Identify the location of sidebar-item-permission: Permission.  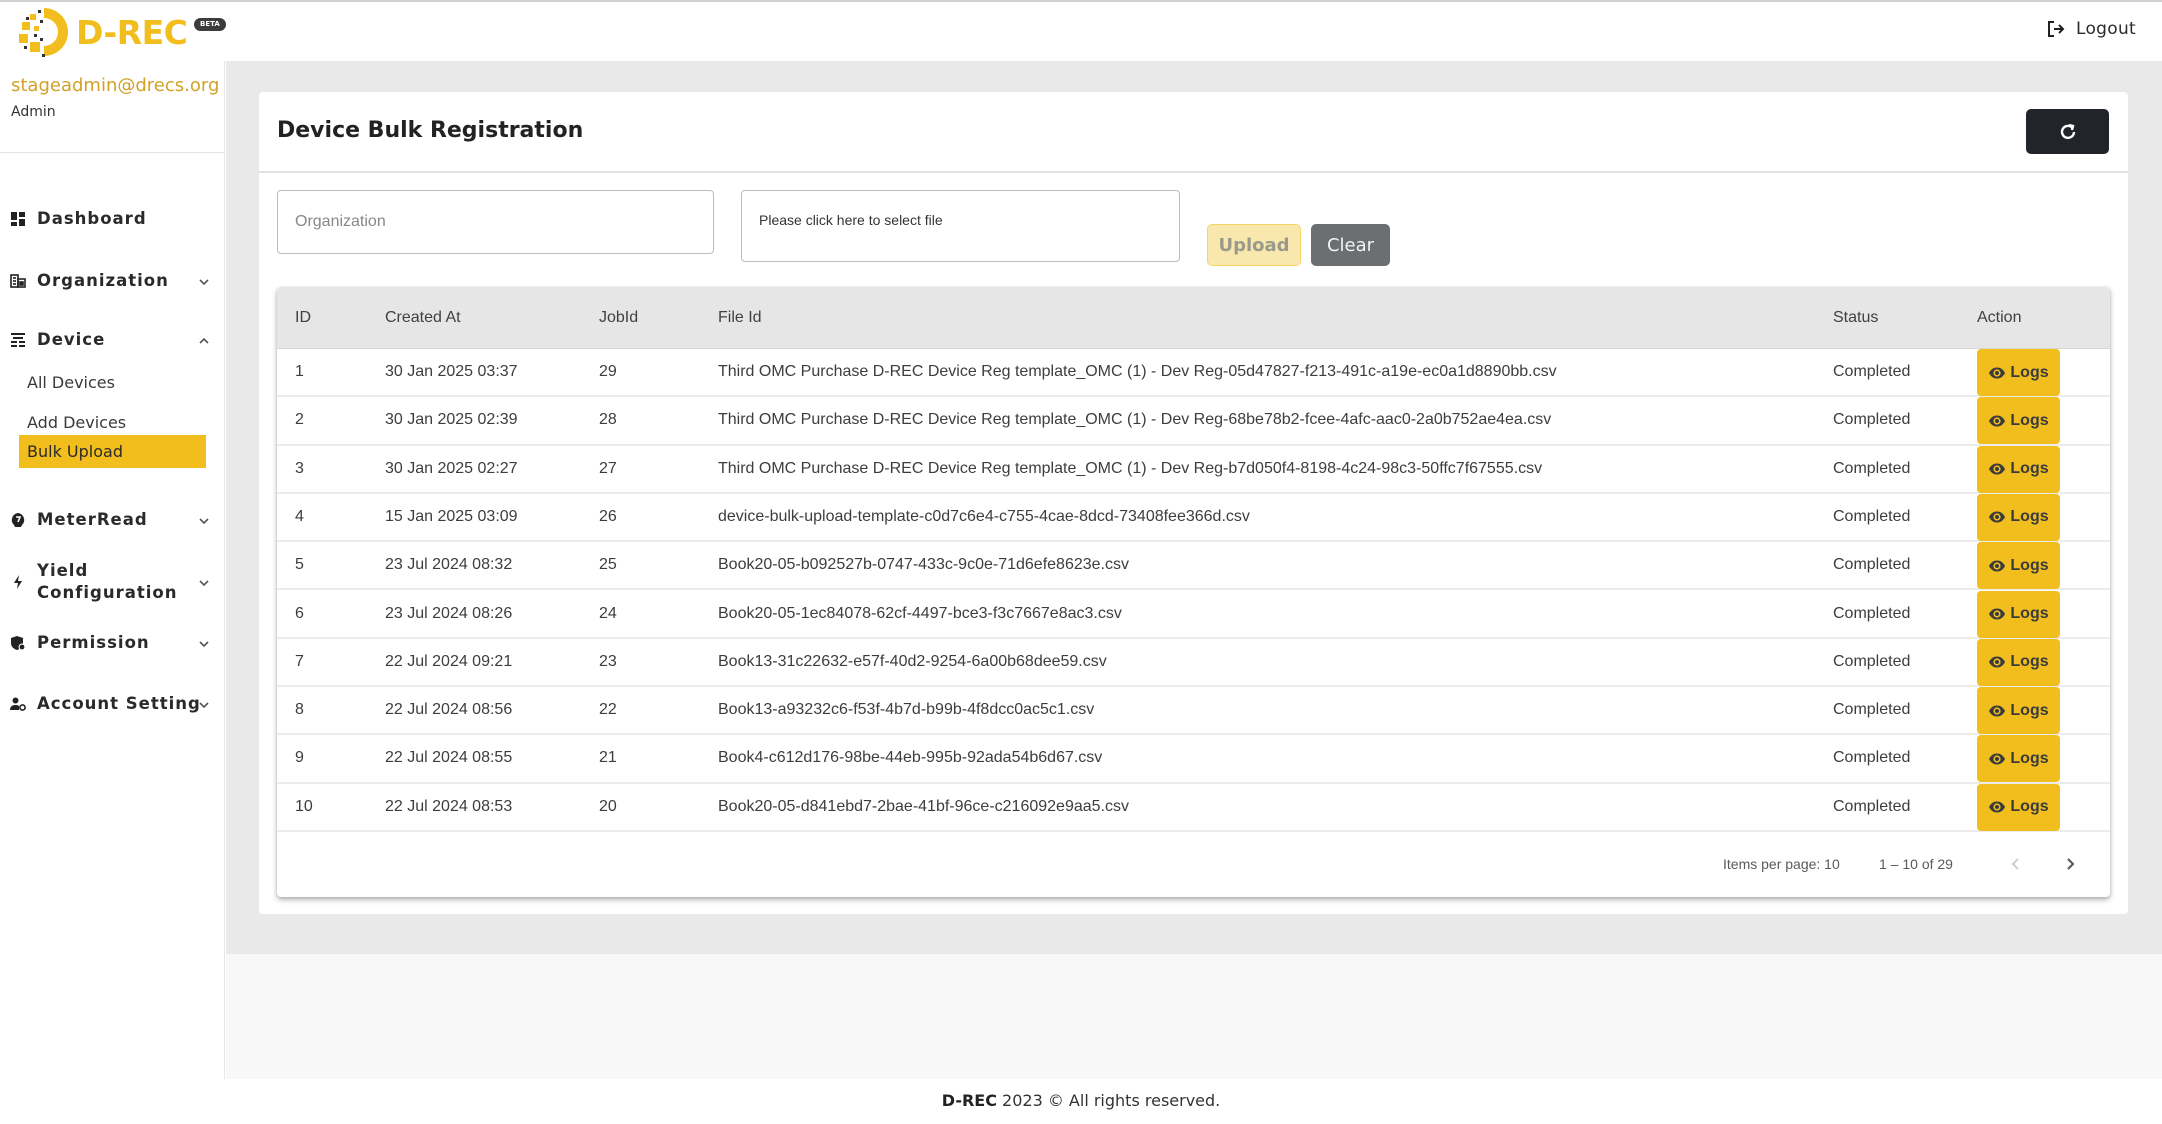
(112, 643).